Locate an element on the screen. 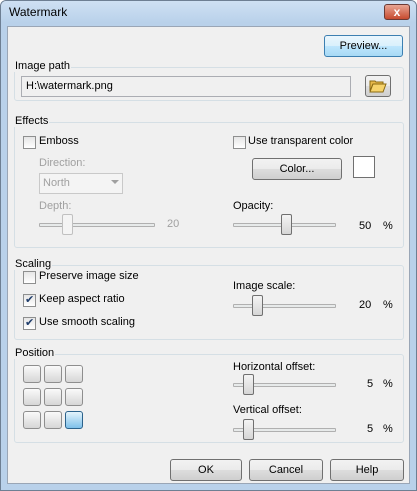 This screenshot has height=491, width=417. image-scale-unit: % is located at coordinates (388, 305).